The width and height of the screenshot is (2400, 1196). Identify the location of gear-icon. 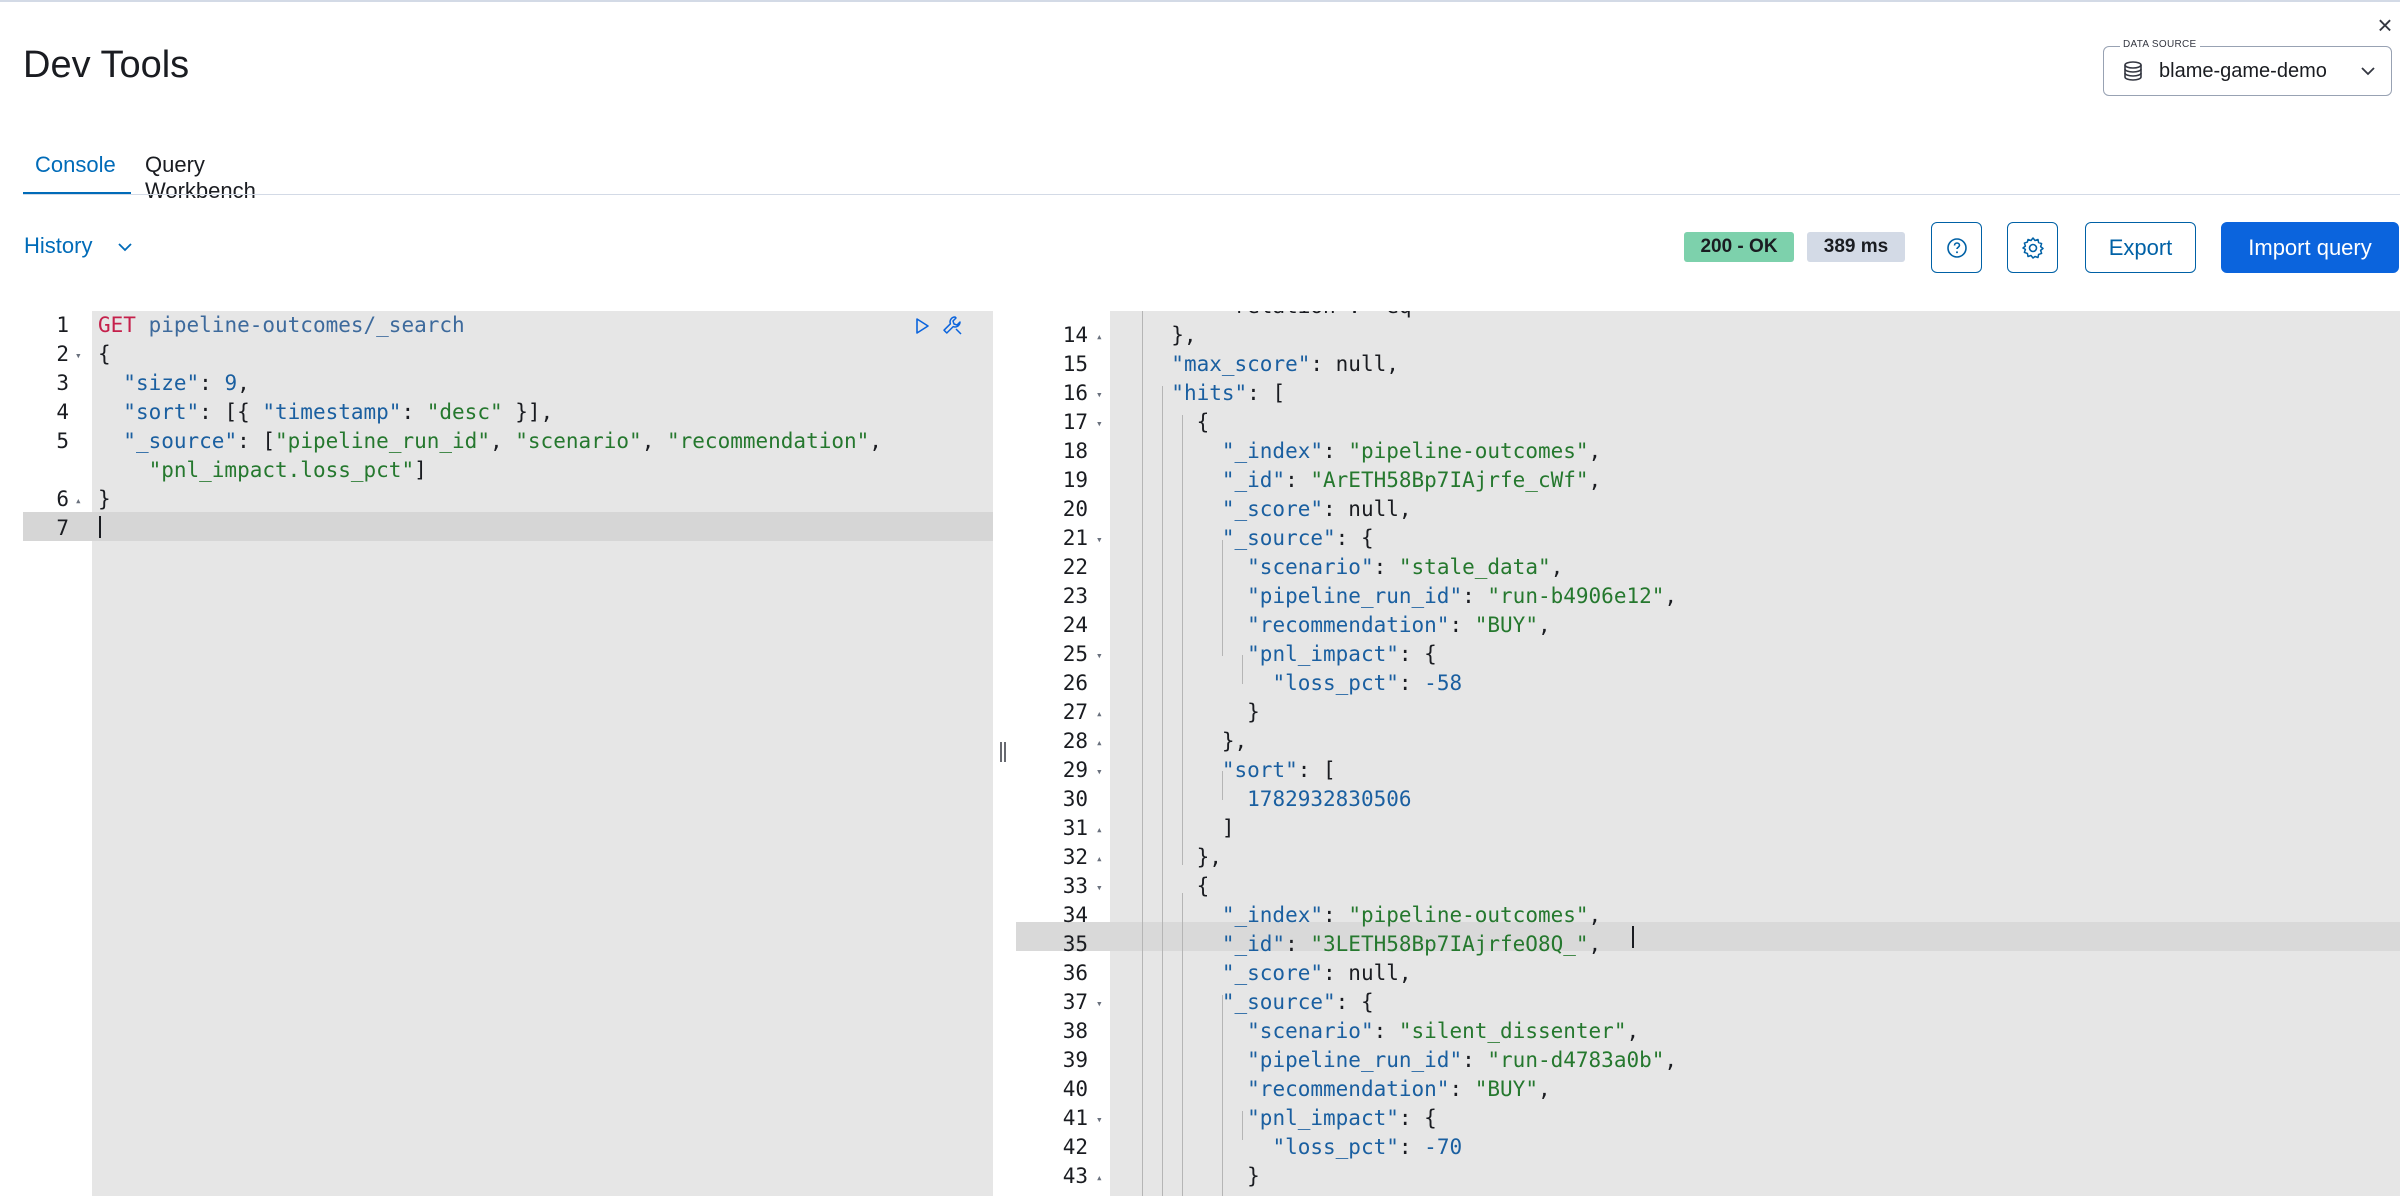
(2033, 248).